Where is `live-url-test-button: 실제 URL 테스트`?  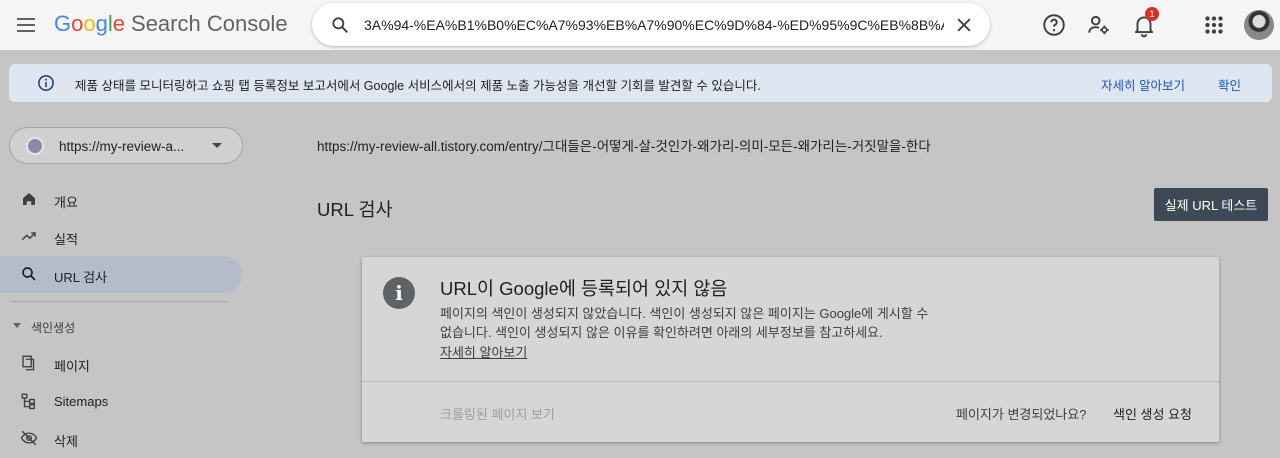
live-url-test-button: 실제 URL 테스트 is located at coordinates (1211, 204).